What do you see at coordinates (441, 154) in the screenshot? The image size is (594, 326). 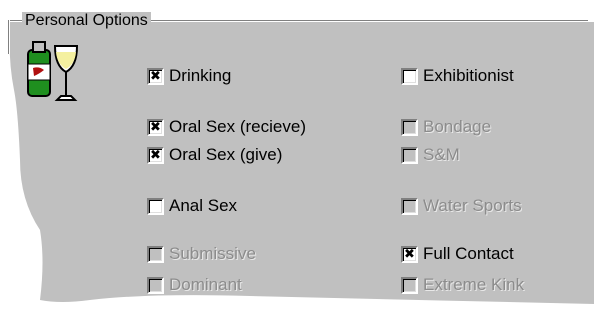 I see `s-and-m-label: S&M` at bounding box center [441, 154].